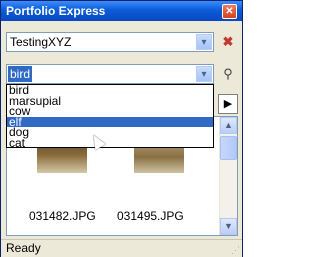 The image size is (320, 257). What do you see at coordinates (110, 110) in the screenshot?
I see `dropdown-option: cow` at bounding box center [110, 110].